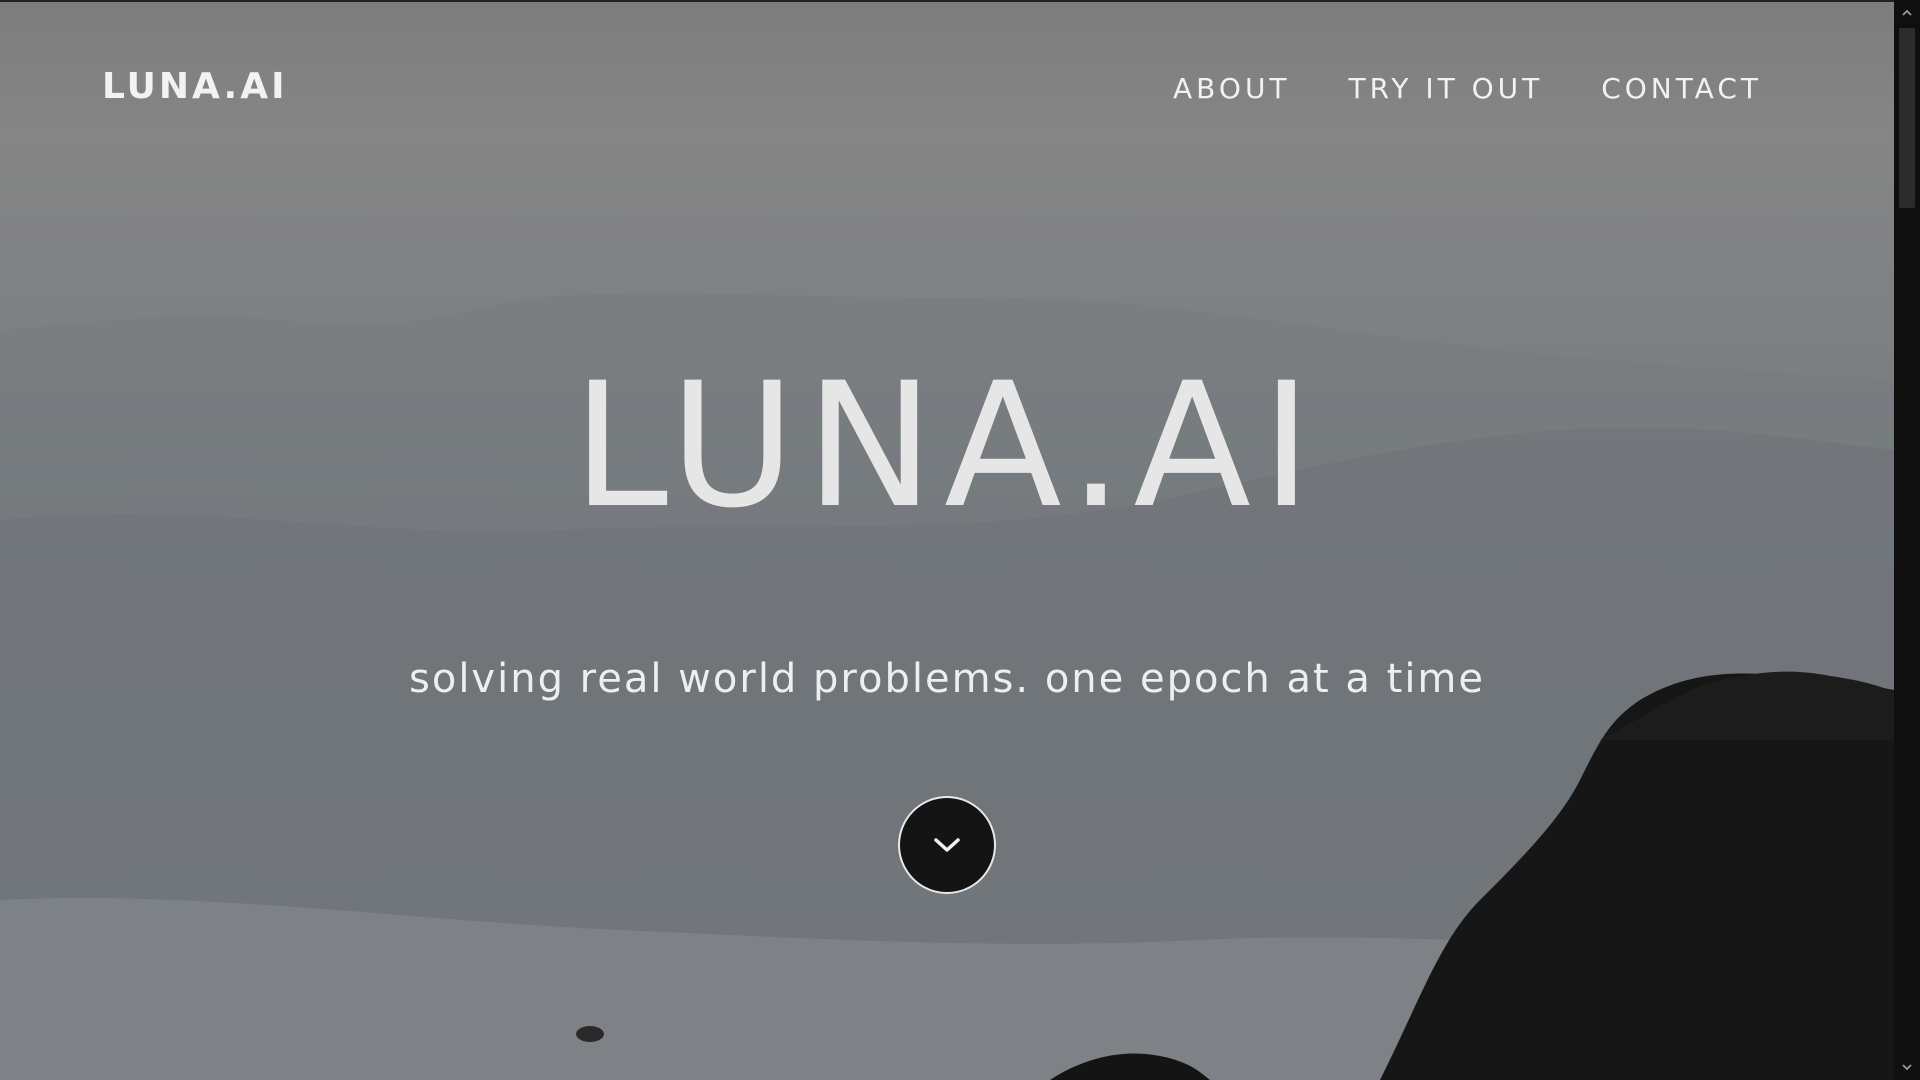  What do you see at coordinates (1907, 118) in the screenshot?
I see `scrollbar-thumb` at bounding box center [1907, 118].